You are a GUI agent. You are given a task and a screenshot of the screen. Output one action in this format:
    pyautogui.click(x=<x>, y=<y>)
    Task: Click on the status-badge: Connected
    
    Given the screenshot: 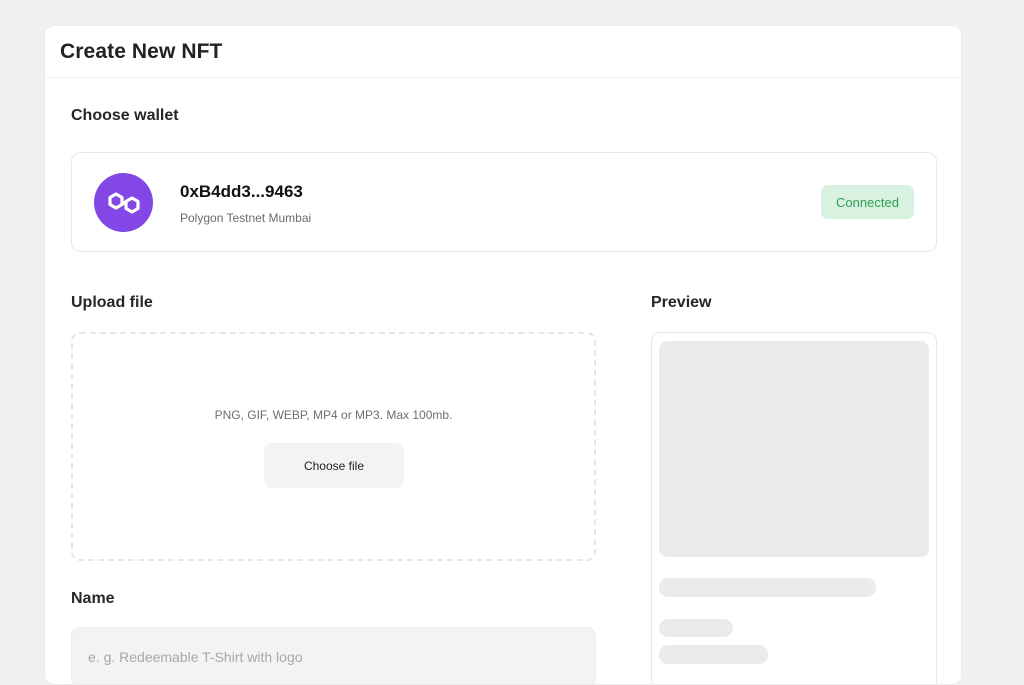 What is the action you would take?
    pyautogui.click(x=867, y=202)
    